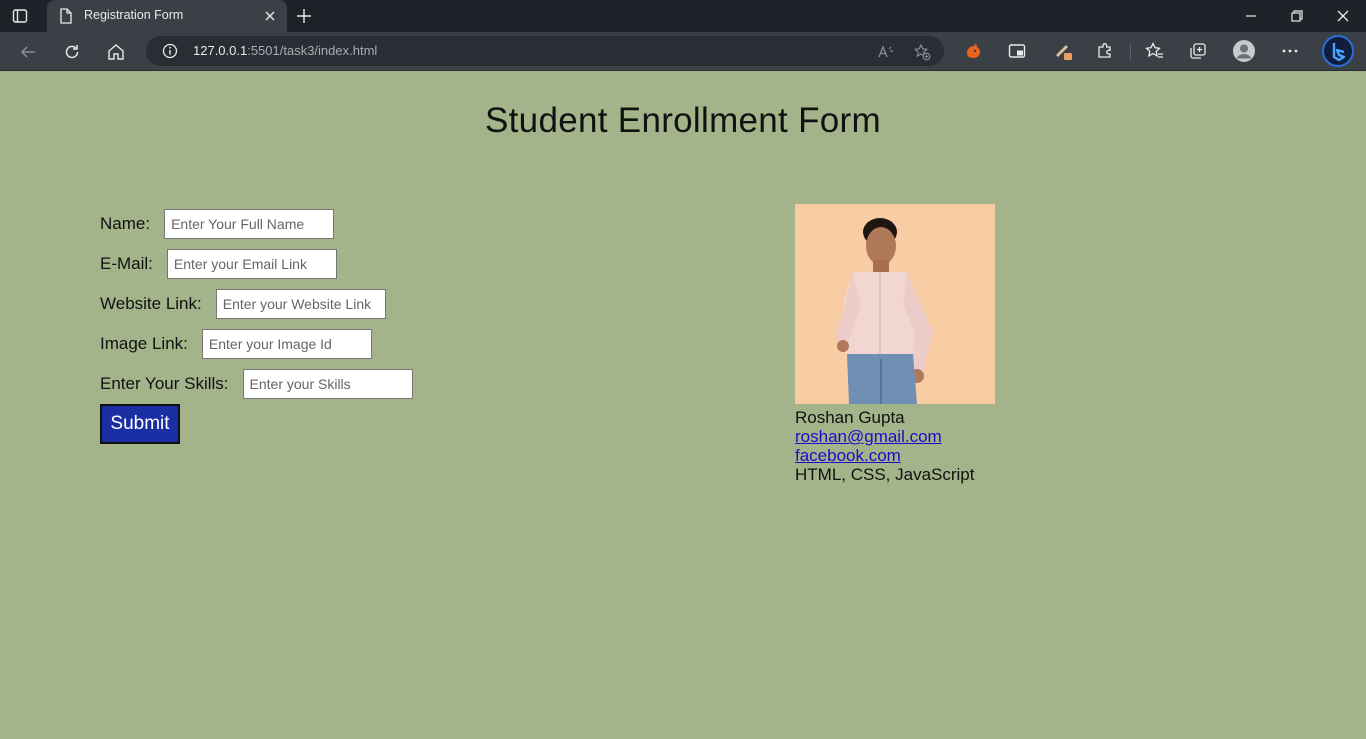 Image resolution: width=1366 pixels, height=739 pixels. Describe the element at coordinates (249, 224) in the screenshot. I see `name-input` at that location.